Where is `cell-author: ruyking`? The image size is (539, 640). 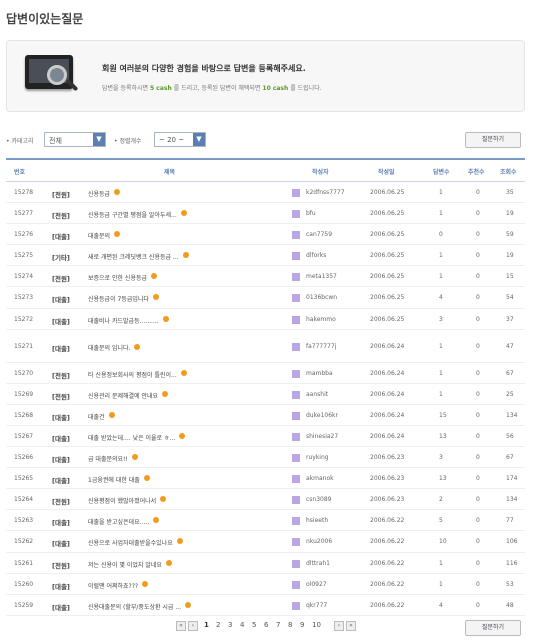
cell-author: ruyking is located at coordinates (317, 457).